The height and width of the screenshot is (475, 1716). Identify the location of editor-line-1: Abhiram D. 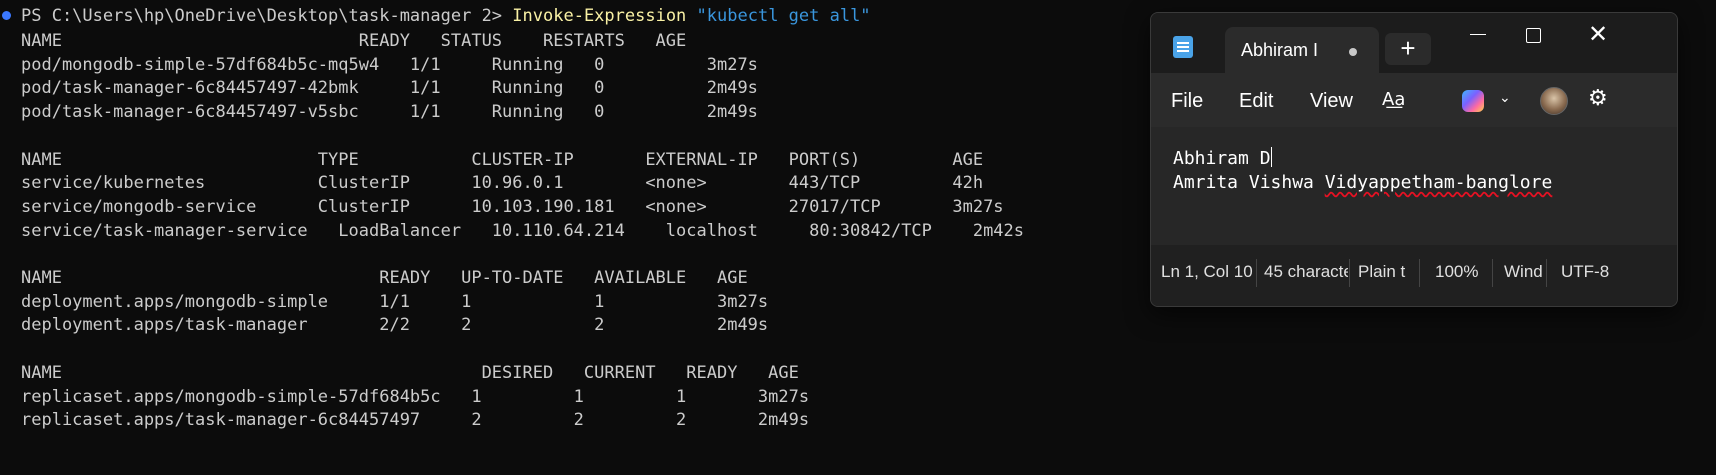
(1222, 159).